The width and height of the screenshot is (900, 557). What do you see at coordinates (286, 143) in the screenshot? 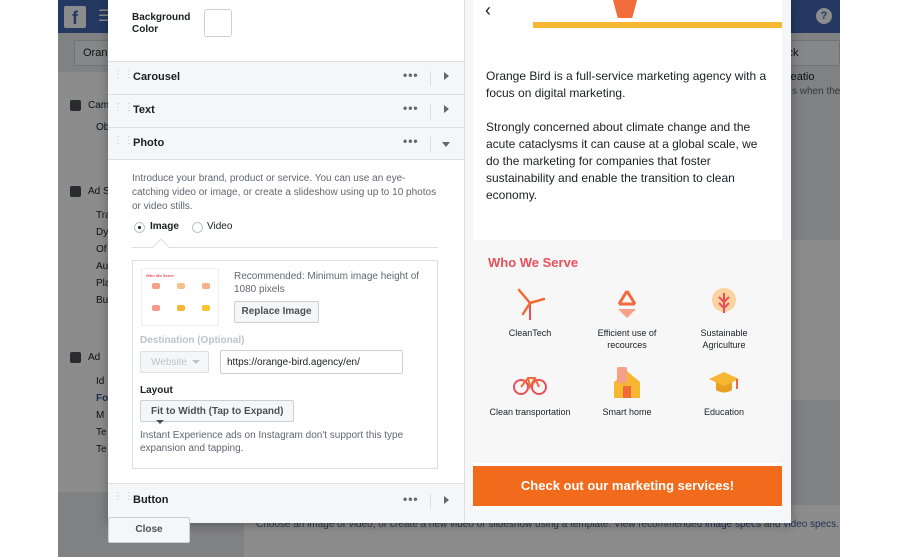
I see `section-photo: ⋮⋮ Photo •••` at bounding box center [286, 143].